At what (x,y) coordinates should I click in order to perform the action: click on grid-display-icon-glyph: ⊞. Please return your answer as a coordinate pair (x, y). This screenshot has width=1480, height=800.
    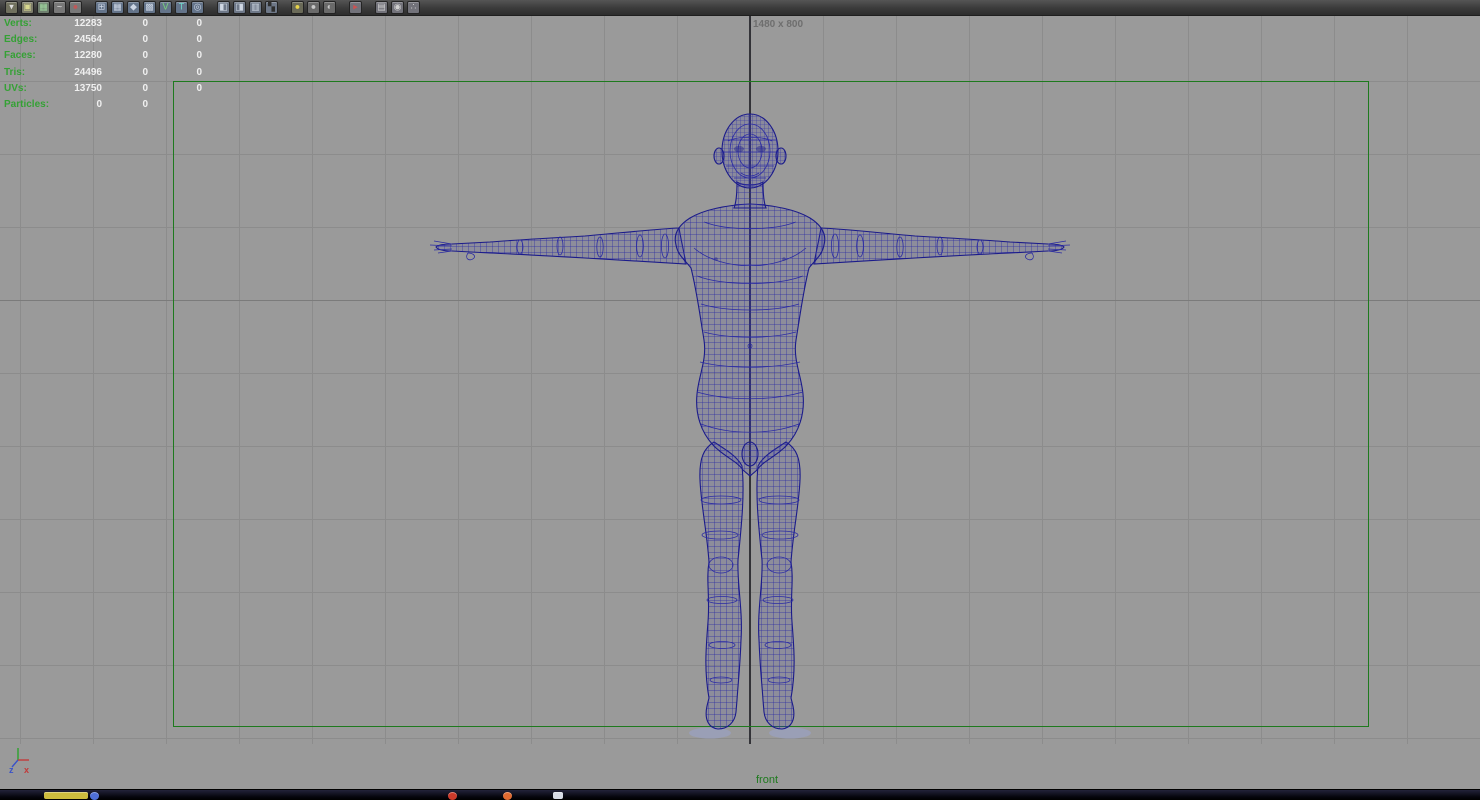
    Looking at the image, I should click on (101, 6).